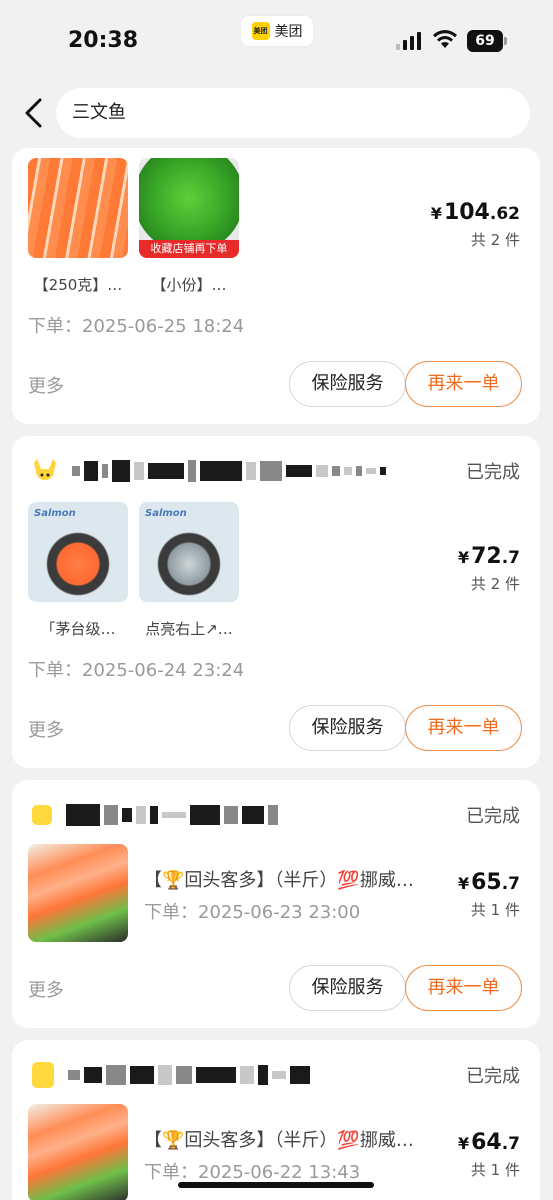  Describe the element at coordinates (445, 39) in the screenshot. I see `wifi-icon` at that location.